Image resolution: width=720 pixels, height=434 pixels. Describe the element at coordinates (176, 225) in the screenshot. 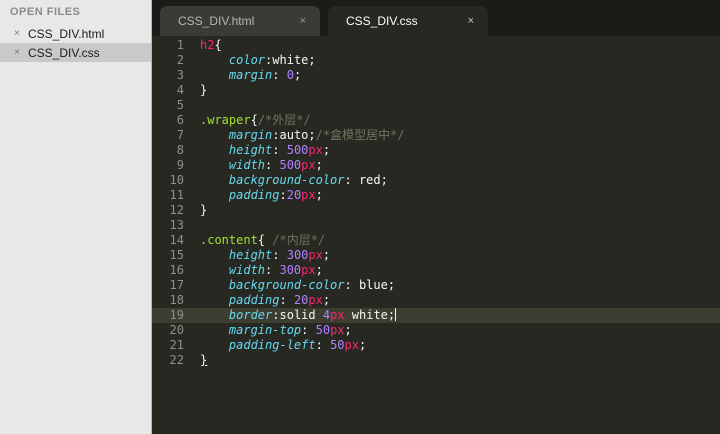

I see `line-number: 13` at that location.